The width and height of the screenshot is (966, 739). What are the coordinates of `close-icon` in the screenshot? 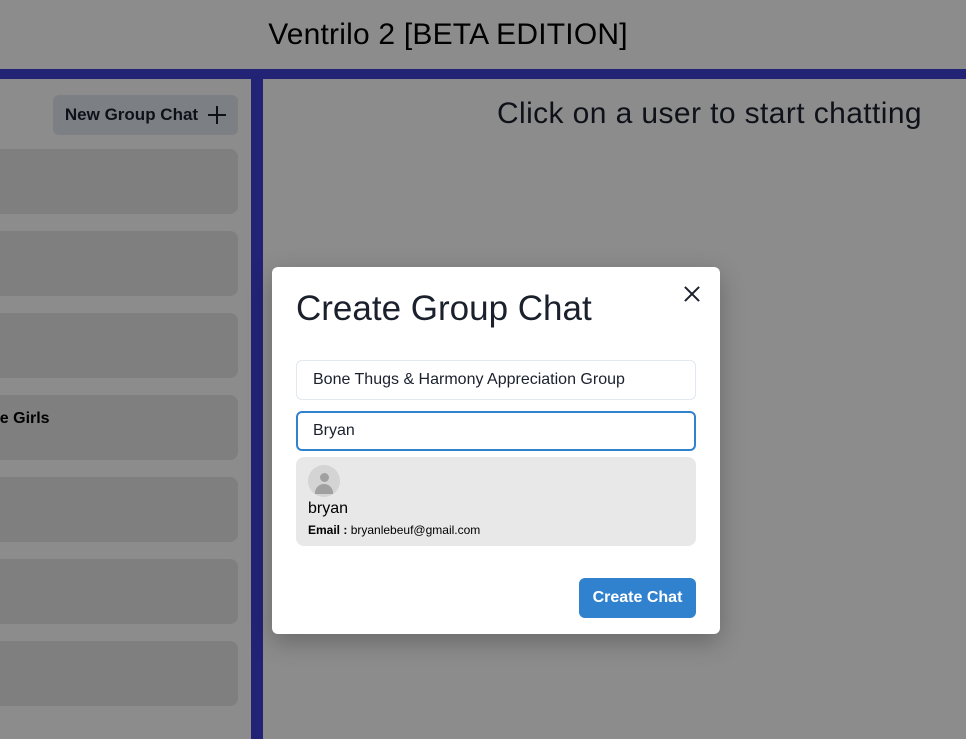 It's located at (692, 294).